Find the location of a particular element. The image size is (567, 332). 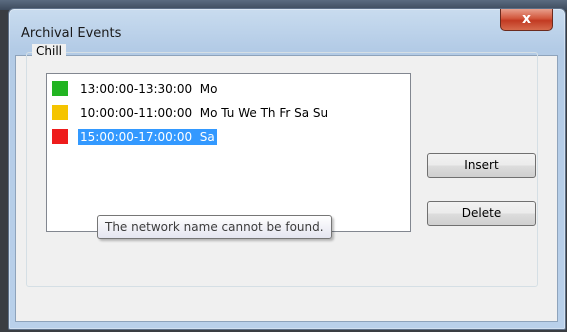

event-label: 13:00:00-13:30:00 Mo is located at coordinates (149, 88).